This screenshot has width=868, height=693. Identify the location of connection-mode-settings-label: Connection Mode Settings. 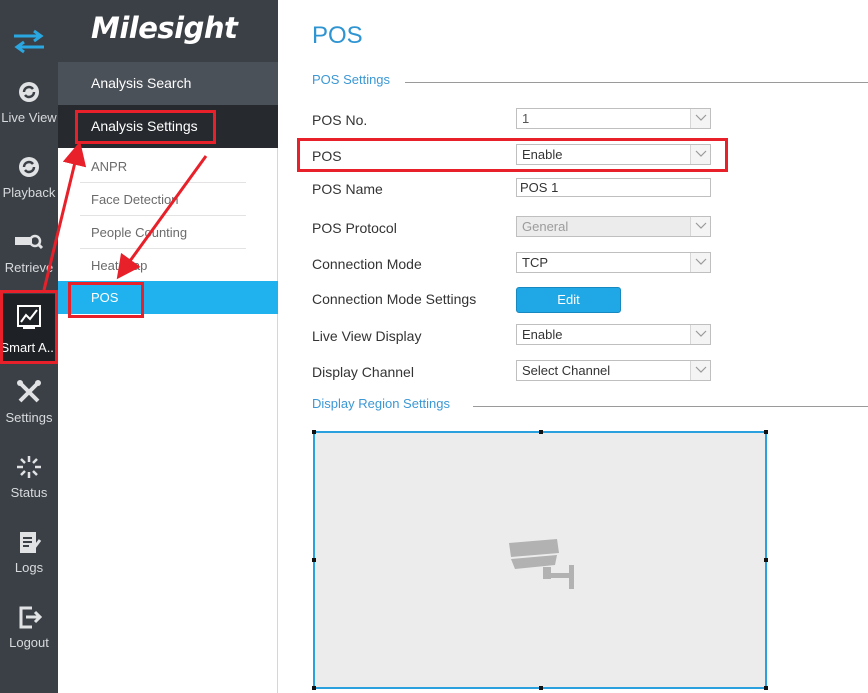
(394, 299).